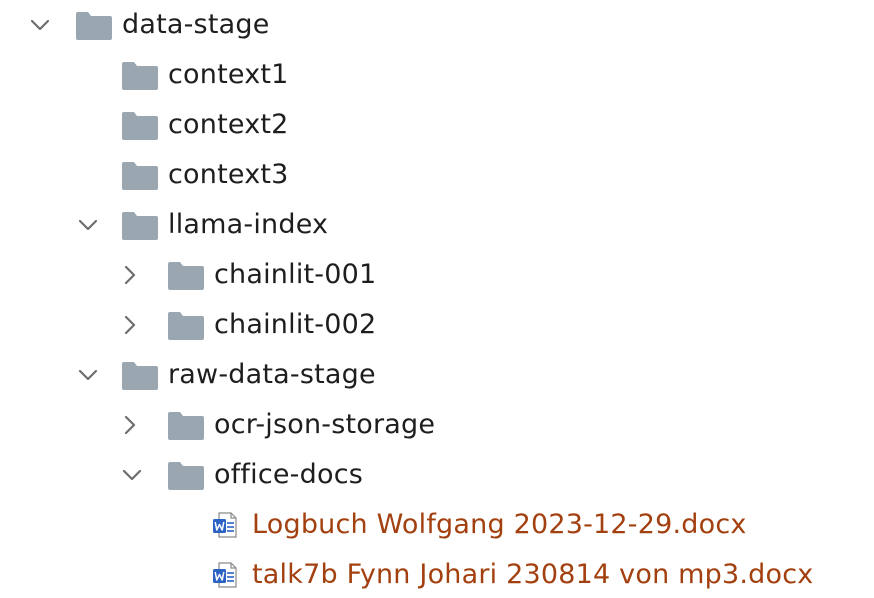  What do you see at coordinates (437, 125) in the screenshot?
I see `tree-row-context2: context2` at bounding box center [437, 125].